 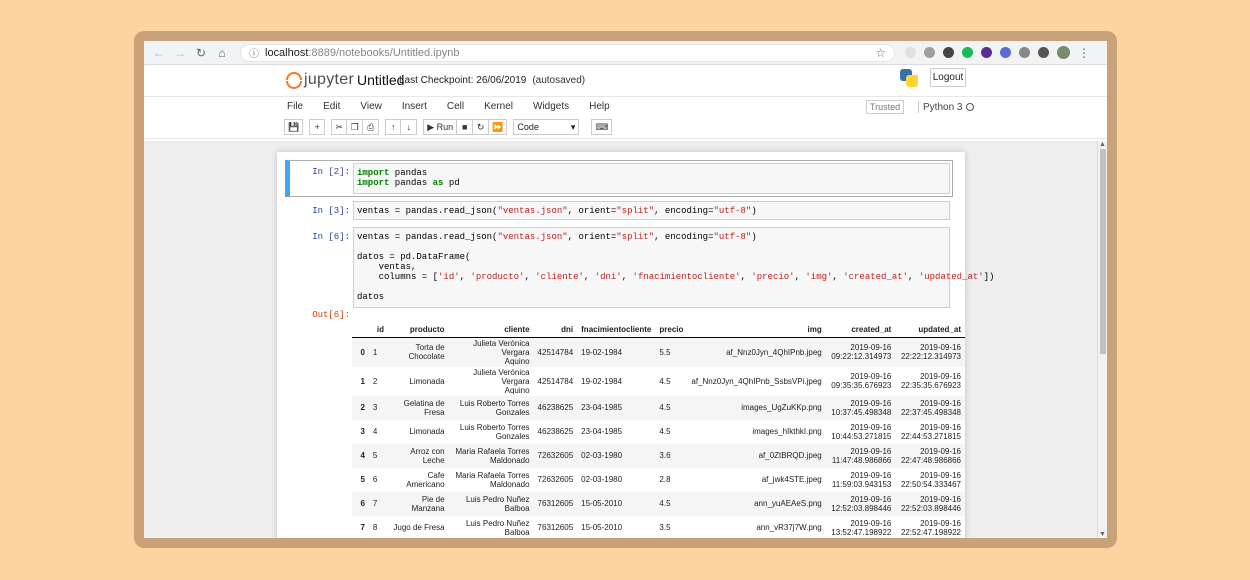 What do you see at coordinates (287, 52) in the screenshot?
I see `url-host: localhost` at bounding box center [287, 52].